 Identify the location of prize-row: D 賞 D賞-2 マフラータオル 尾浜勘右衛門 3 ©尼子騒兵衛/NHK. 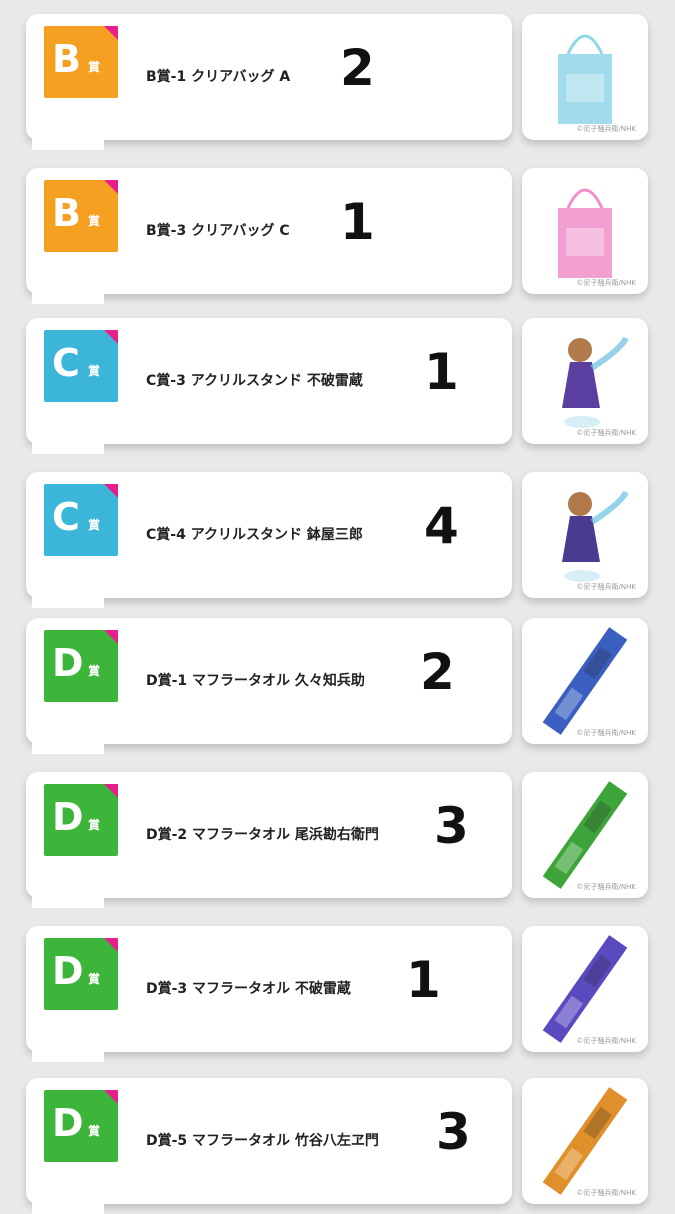
(337, 833).